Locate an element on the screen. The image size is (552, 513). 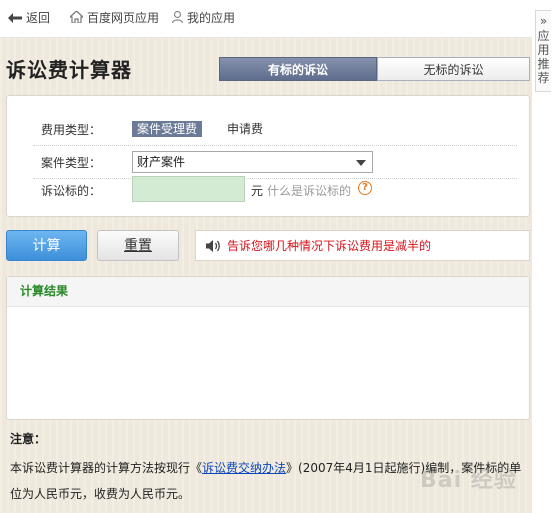
home-icon is located at coordinates (76, 18).